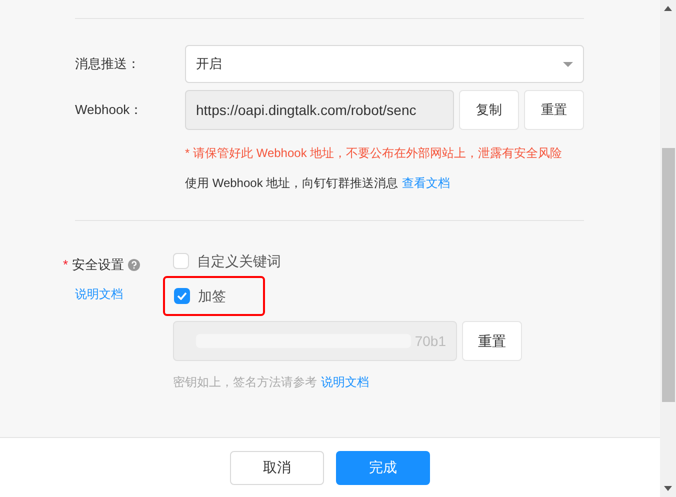 This screenshot has width=676, height=497. Describe the element at coordinates (212, 296) in the screenshot. I see `checkbox-label: 加签` at that location.